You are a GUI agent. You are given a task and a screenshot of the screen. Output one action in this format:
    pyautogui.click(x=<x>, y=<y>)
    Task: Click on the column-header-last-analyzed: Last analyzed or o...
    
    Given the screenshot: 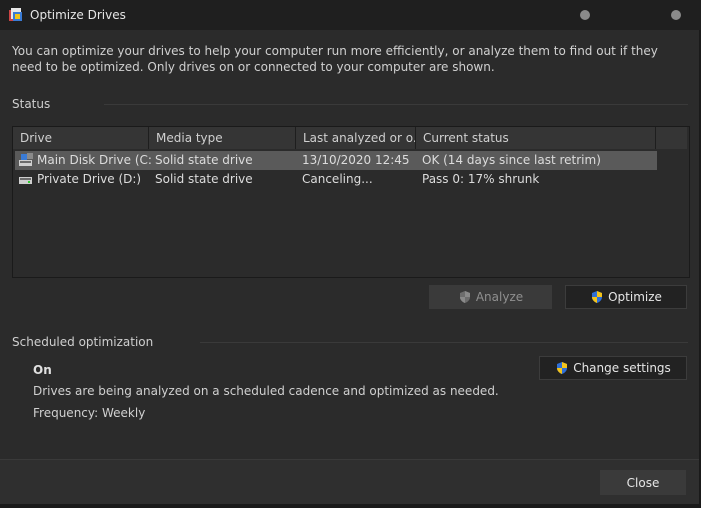 What is the action you would take?
    pyautogui.click(x=356, y=138)
    